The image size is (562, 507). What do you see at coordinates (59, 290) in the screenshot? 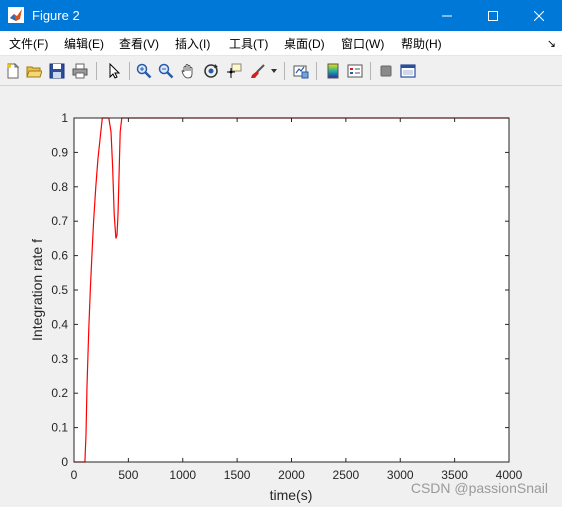
I see `y-tick-label: 0.5` at bounding box center [59, 290].